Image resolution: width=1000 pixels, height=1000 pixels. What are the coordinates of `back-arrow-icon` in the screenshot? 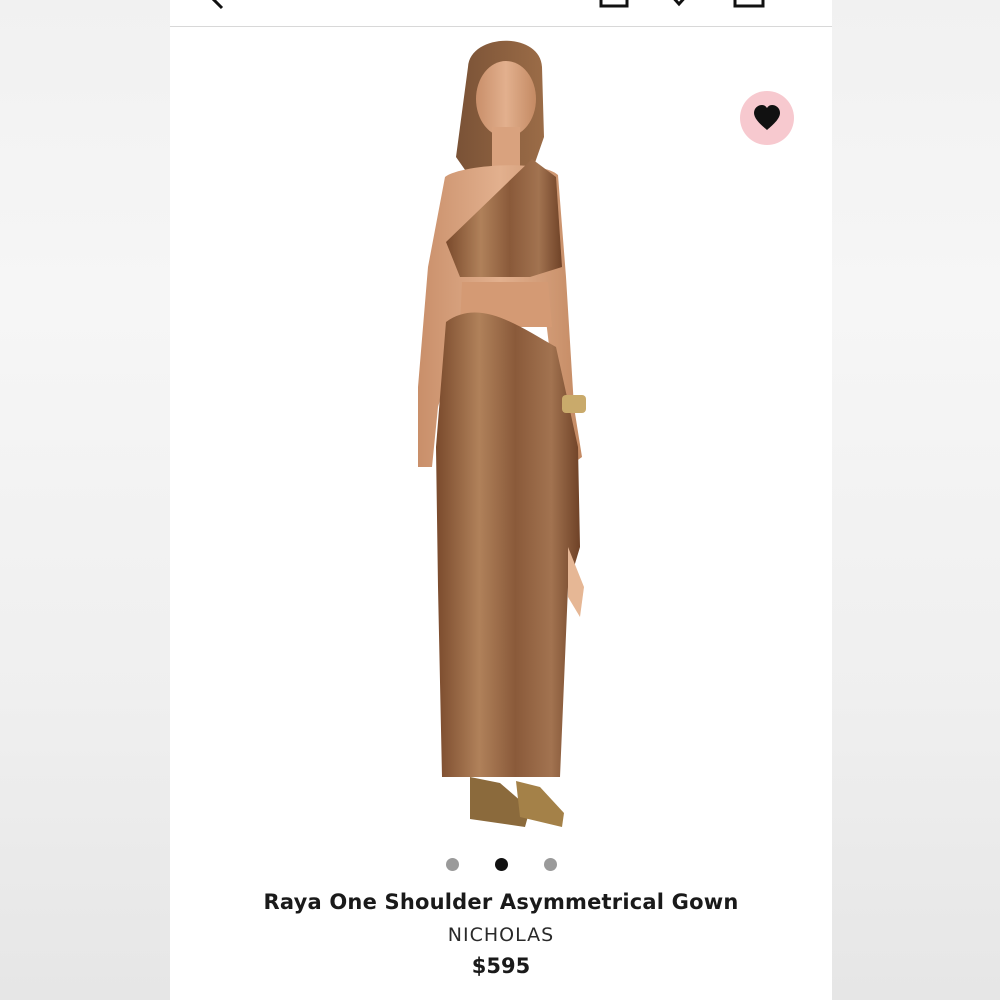 It's located at (218, 5).